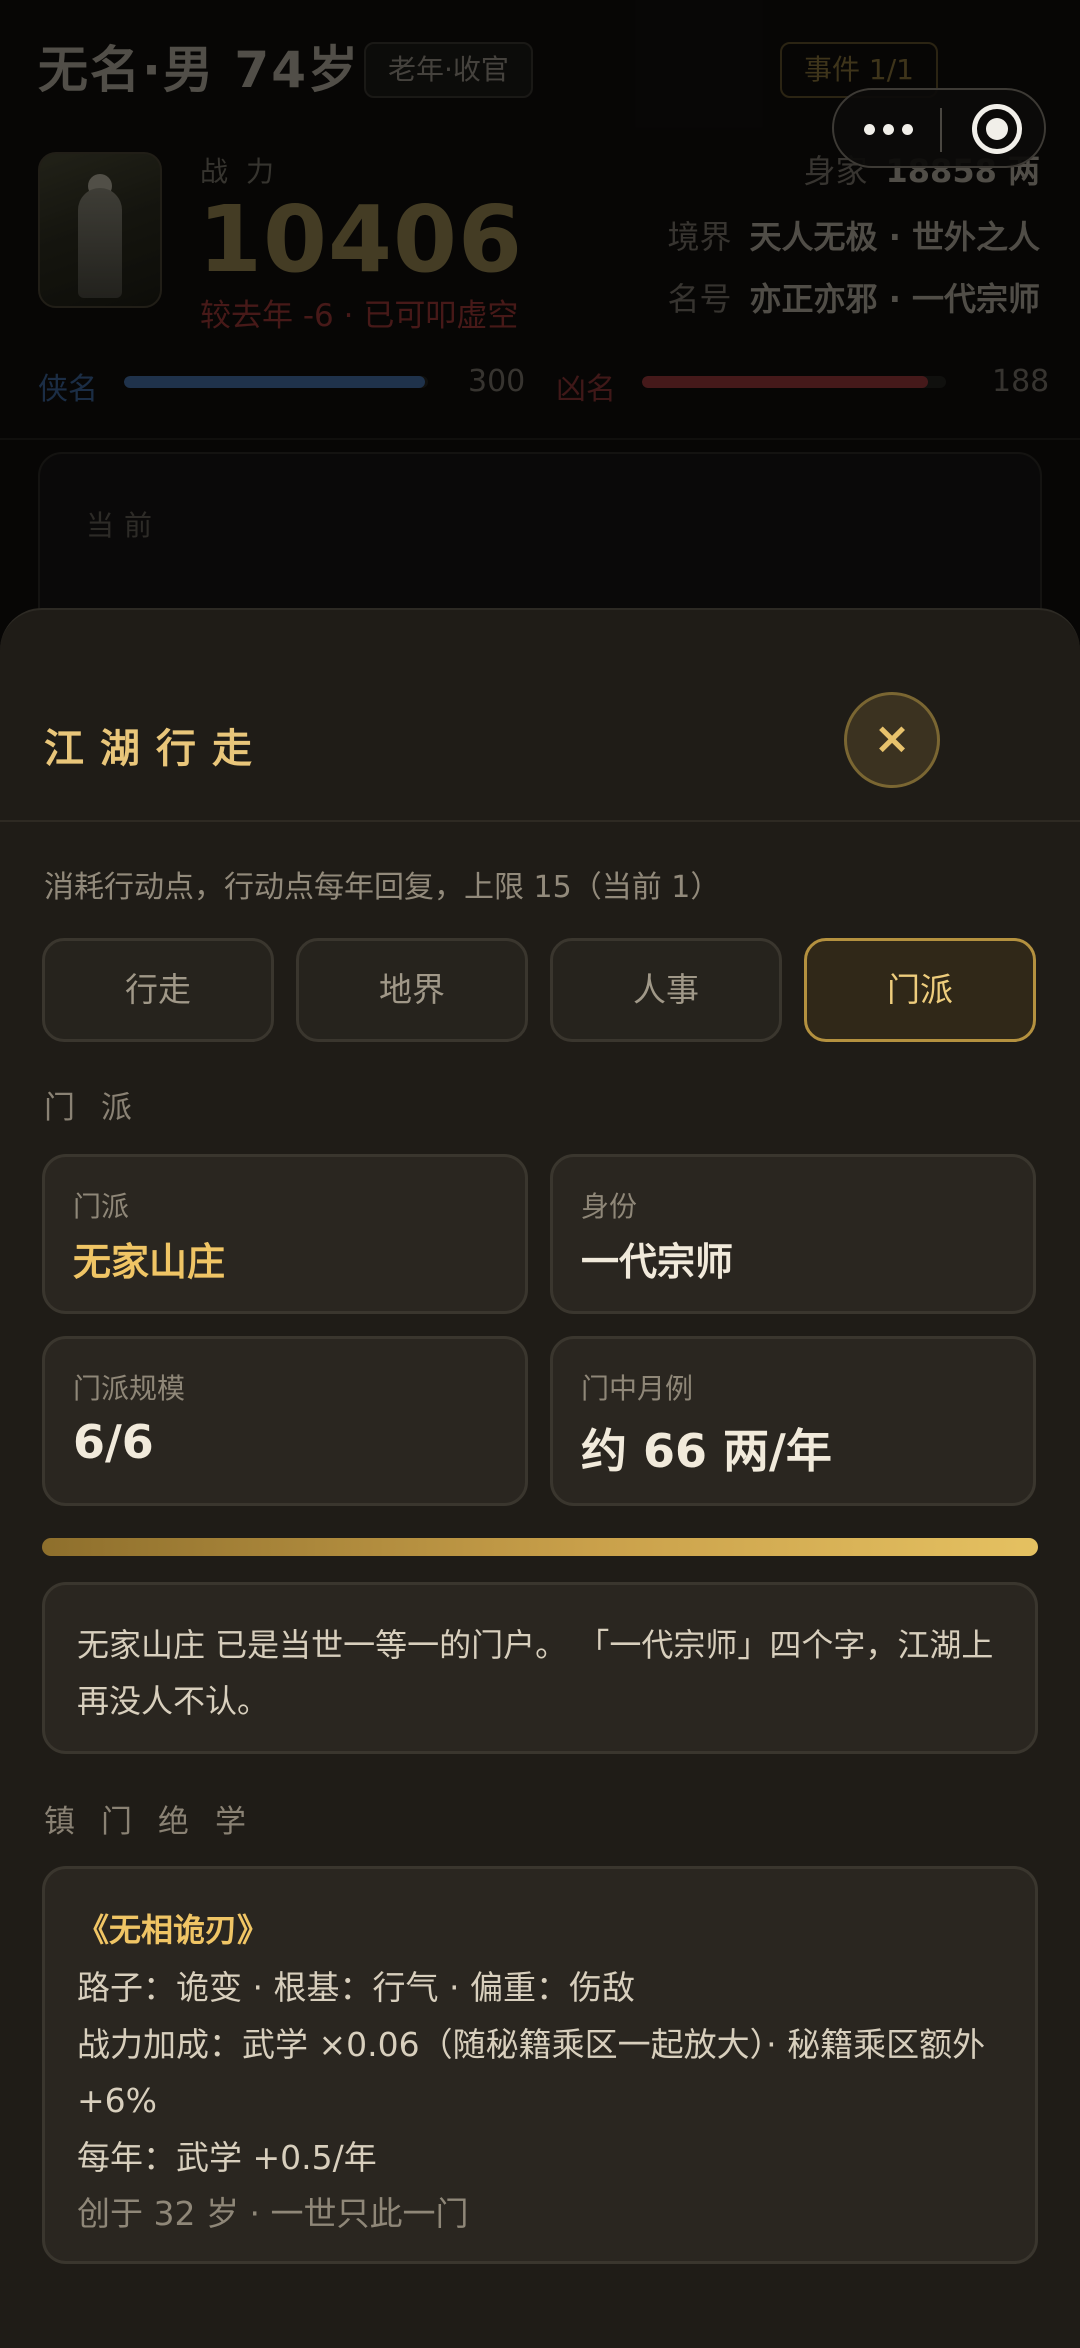 This screenshot has height=2348, width=1080. I want to click on capsule-menu, so click(939, 128).